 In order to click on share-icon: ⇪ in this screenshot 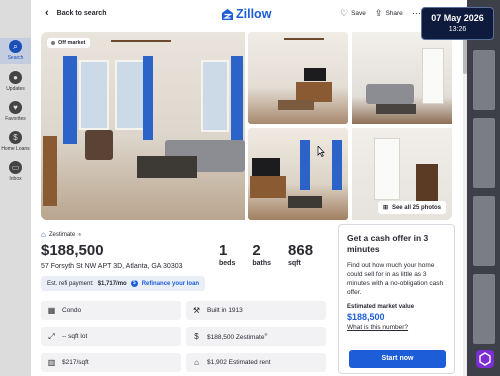, I will do `click(378, 13)`.